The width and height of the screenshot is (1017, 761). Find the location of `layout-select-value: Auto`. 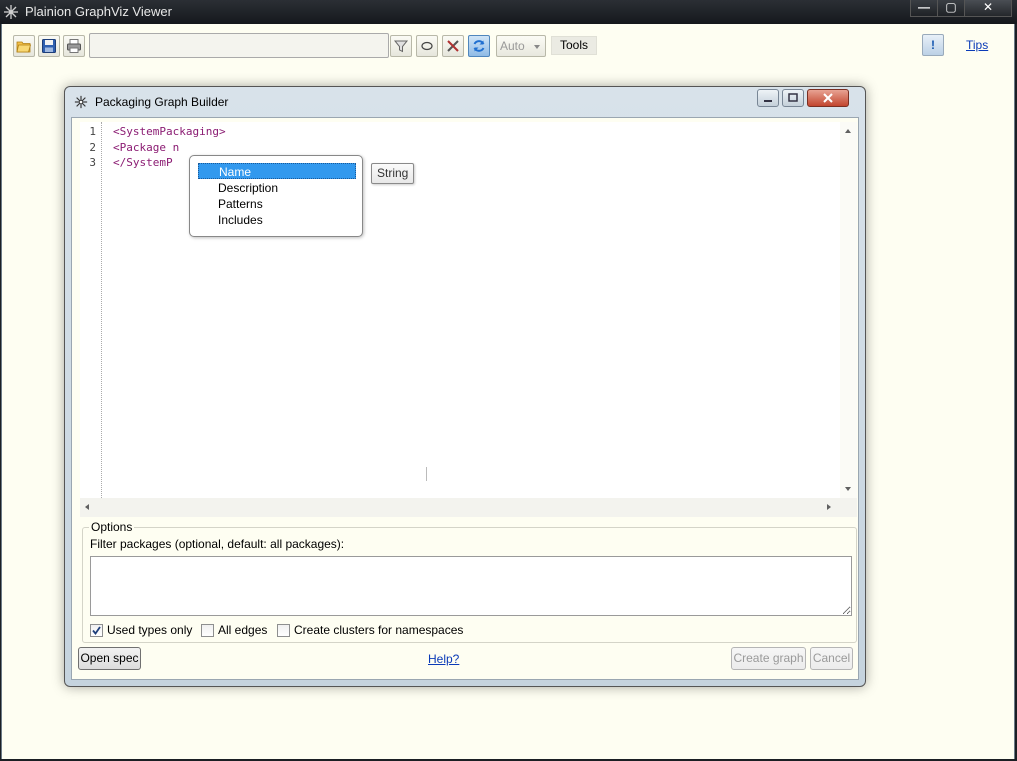

layout-select-value: Auto is located at coordinates (512, 46).